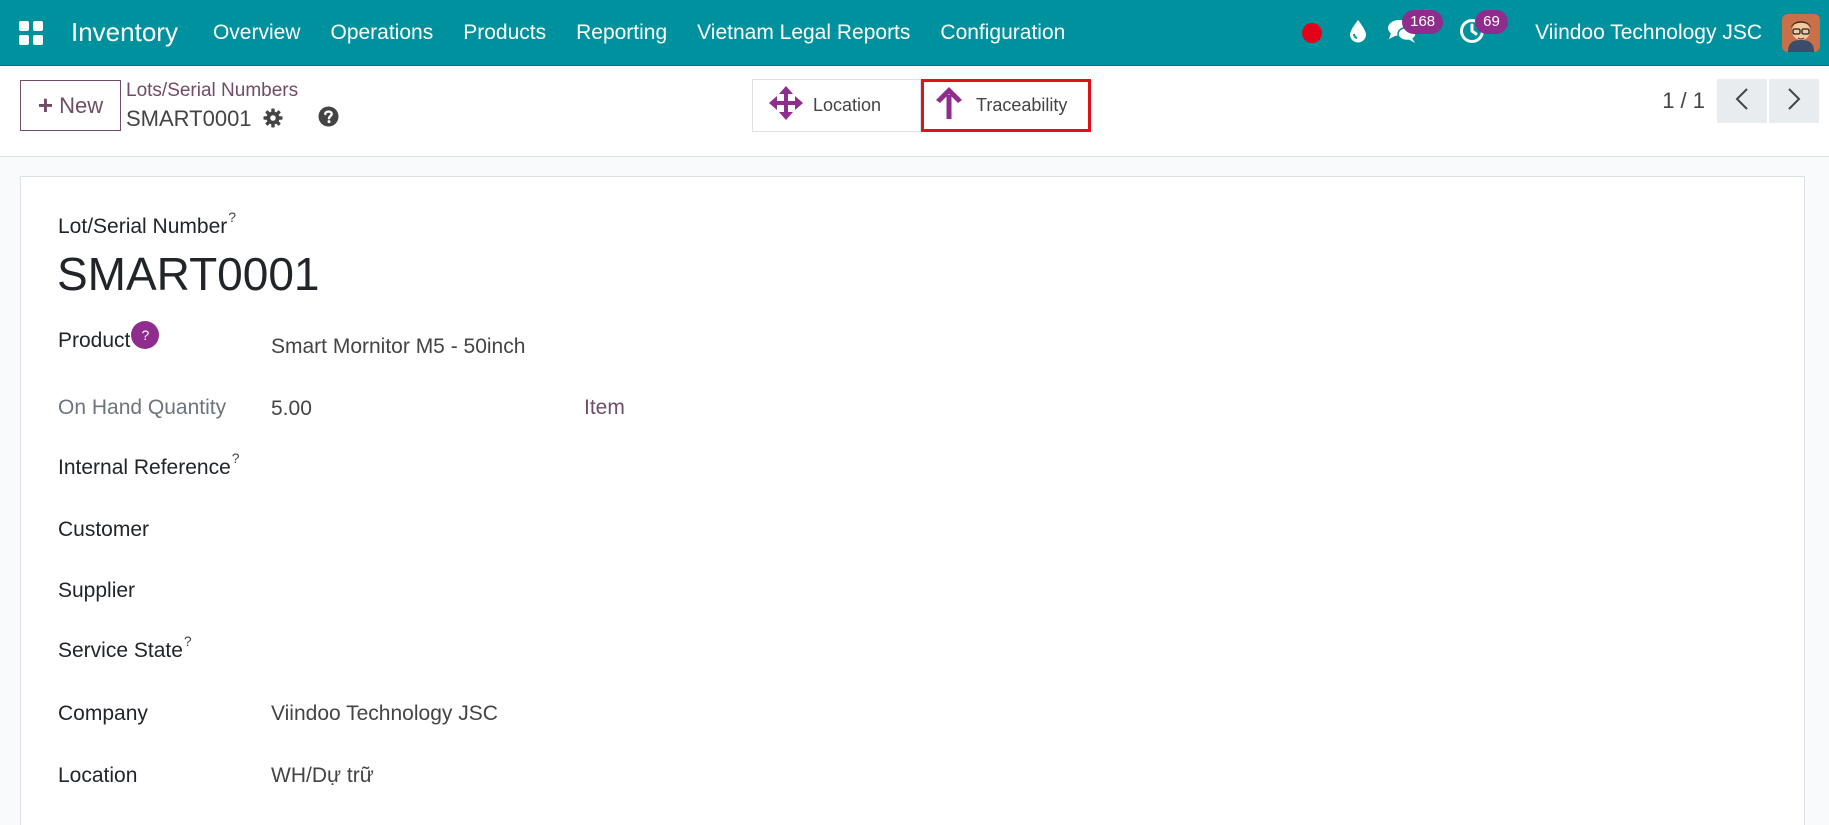  I want to click on internal-reference-label: Internal Reference?, so click(149, 465).